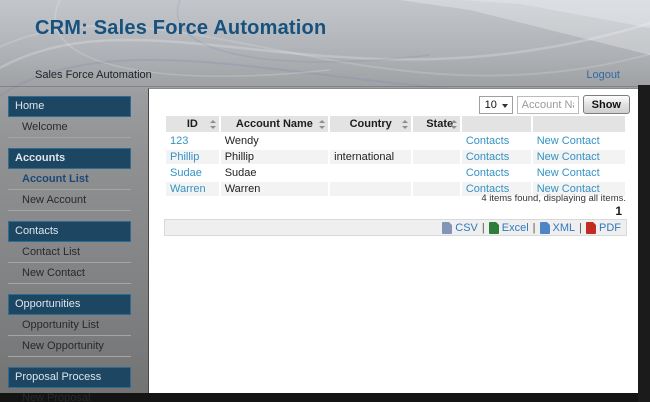 The width and height of the screenshot is (650, 402). I want to click on account-name-cell: Phillip, so click(274, 157).